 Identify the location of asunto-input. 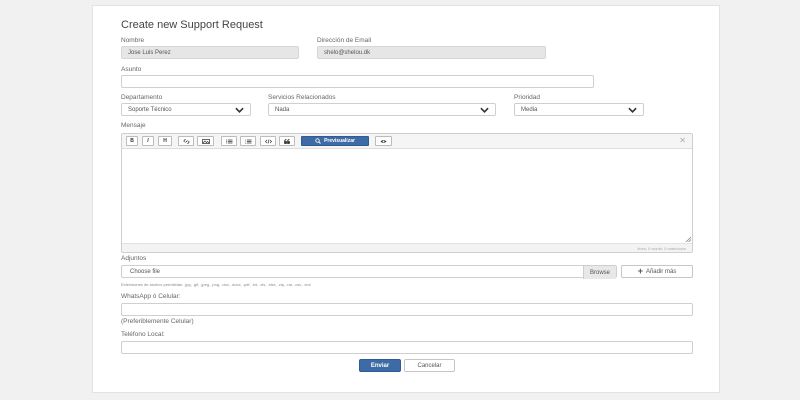
(357, 81).